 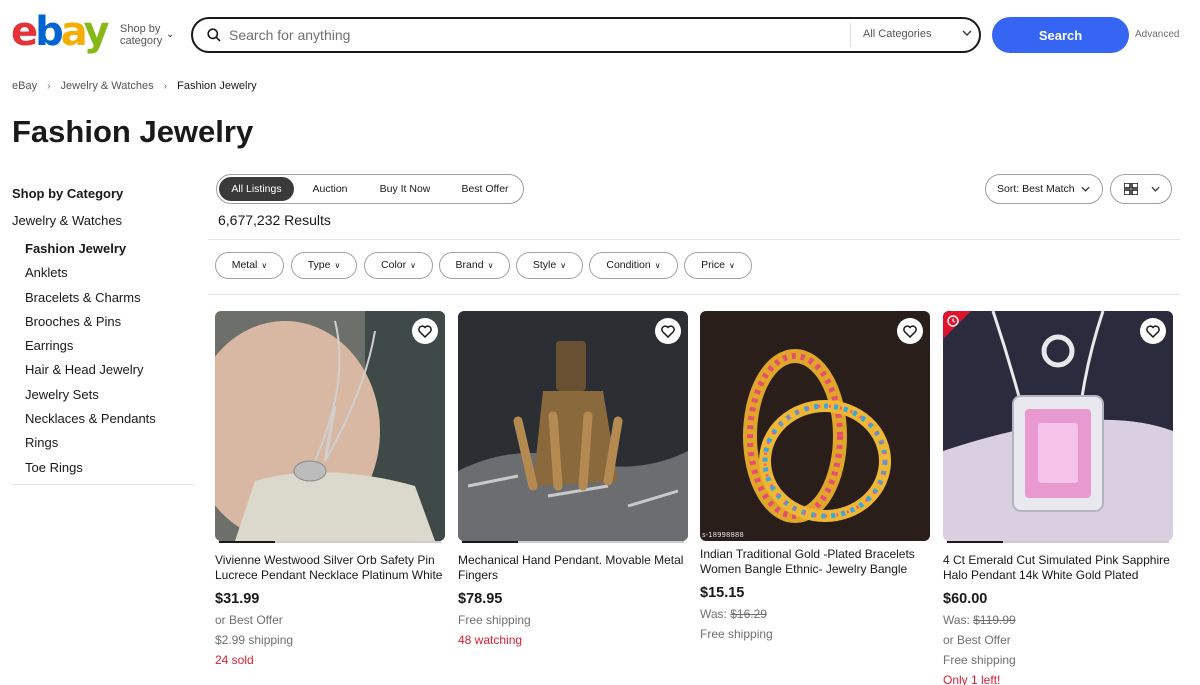 What do you see at coordinates (330, 189) in the screenshot?
I see `tab-auction: Auction` at bounding box center [330, 189].